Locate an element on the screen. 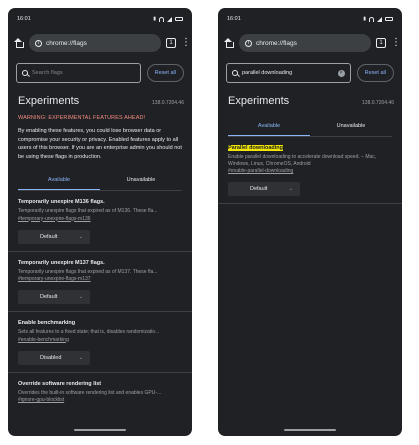 This screenshot has width=419, height=445. flag-permalink: #temporary-unexpire-flags-m136 is located at coordinates (100, 219).